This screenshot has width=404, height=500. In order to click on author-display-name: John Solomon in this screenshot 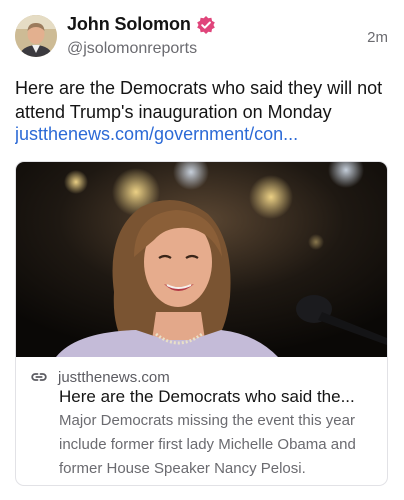, I will do `click(129, 24)`.